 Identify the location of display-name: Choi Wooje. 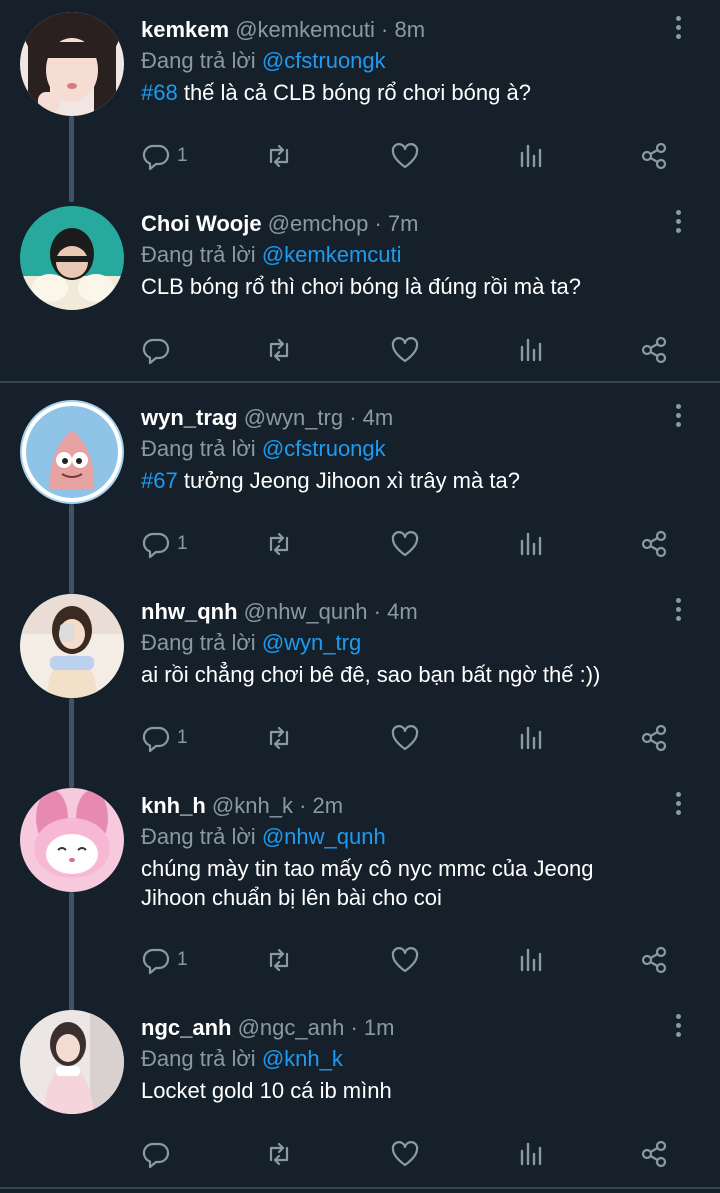
(201, 223).